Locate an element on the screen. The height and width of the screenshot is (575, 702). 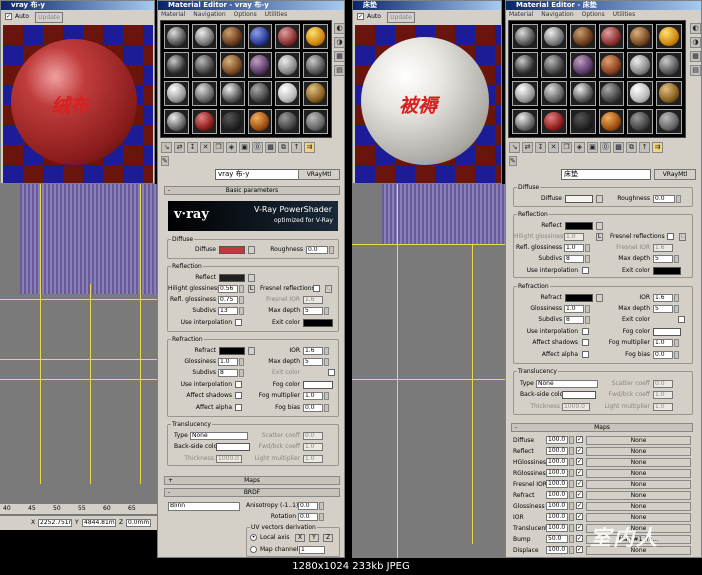
affect-alpha-checkbox is located at coordinates (585, 354).